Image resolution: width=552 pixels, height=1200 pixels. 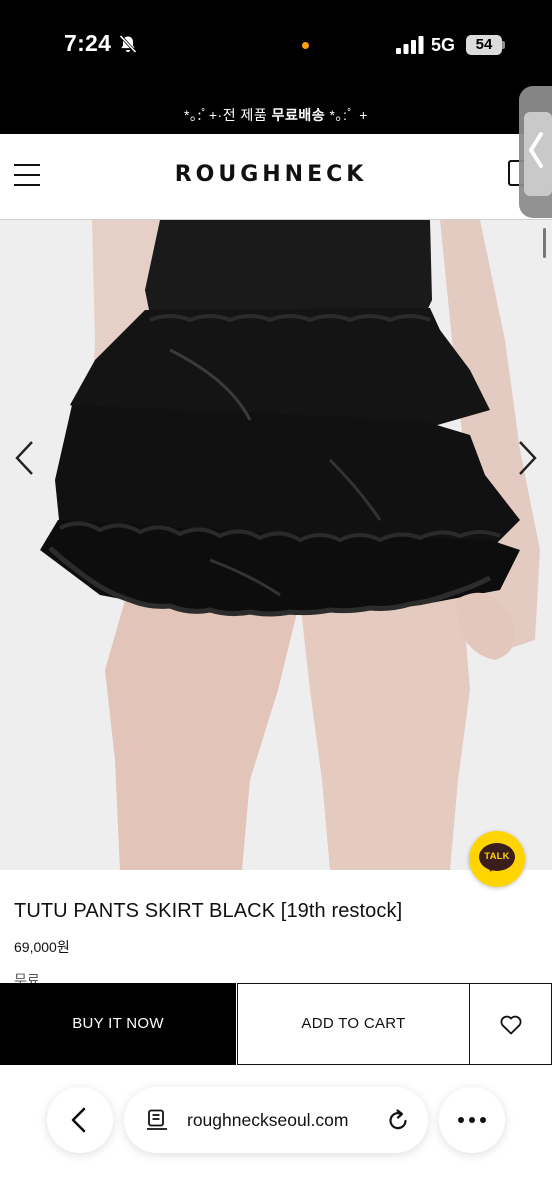 What do you see at coordinates (24, 458) in the screenshot?
I see `gallery-prev-arrow` at bounding box center [24, 458].